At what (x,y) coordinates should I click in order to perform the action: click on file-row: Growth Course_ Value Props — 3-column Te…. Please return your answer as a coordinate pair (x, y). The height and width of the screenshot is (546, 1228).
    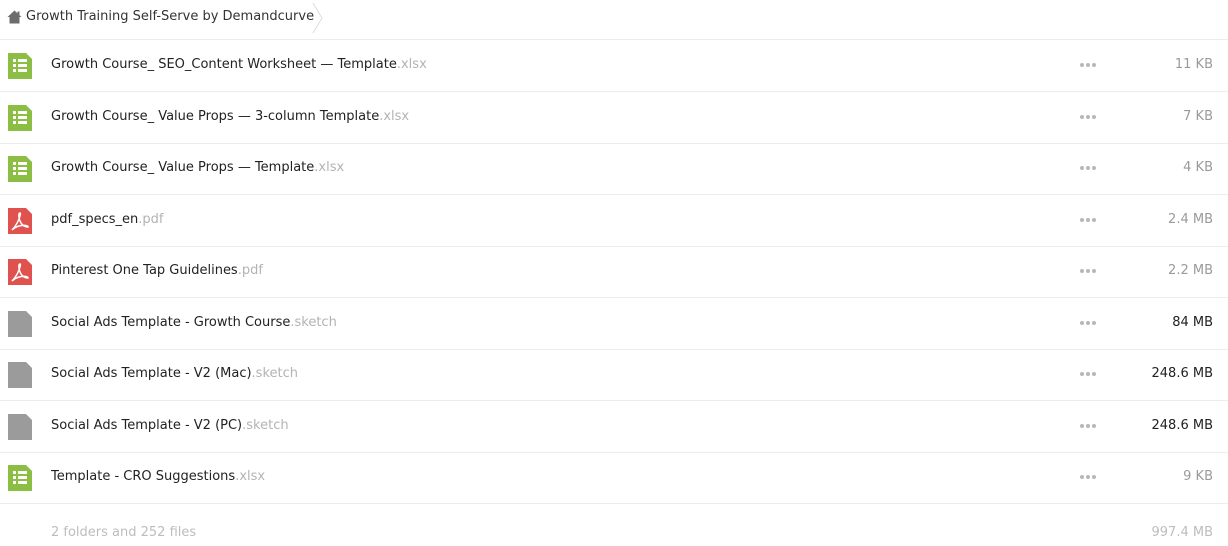
    Looking at the image, I should click on (614, 118).